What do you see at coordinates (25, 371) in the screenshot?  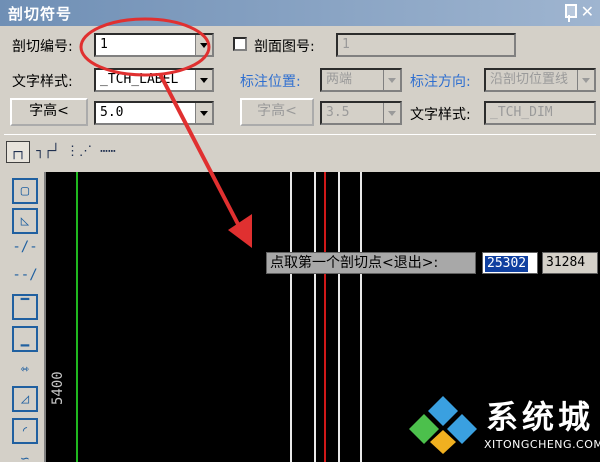 I see `dim-both-icon: ⇿` at bounding box center [25, 371].